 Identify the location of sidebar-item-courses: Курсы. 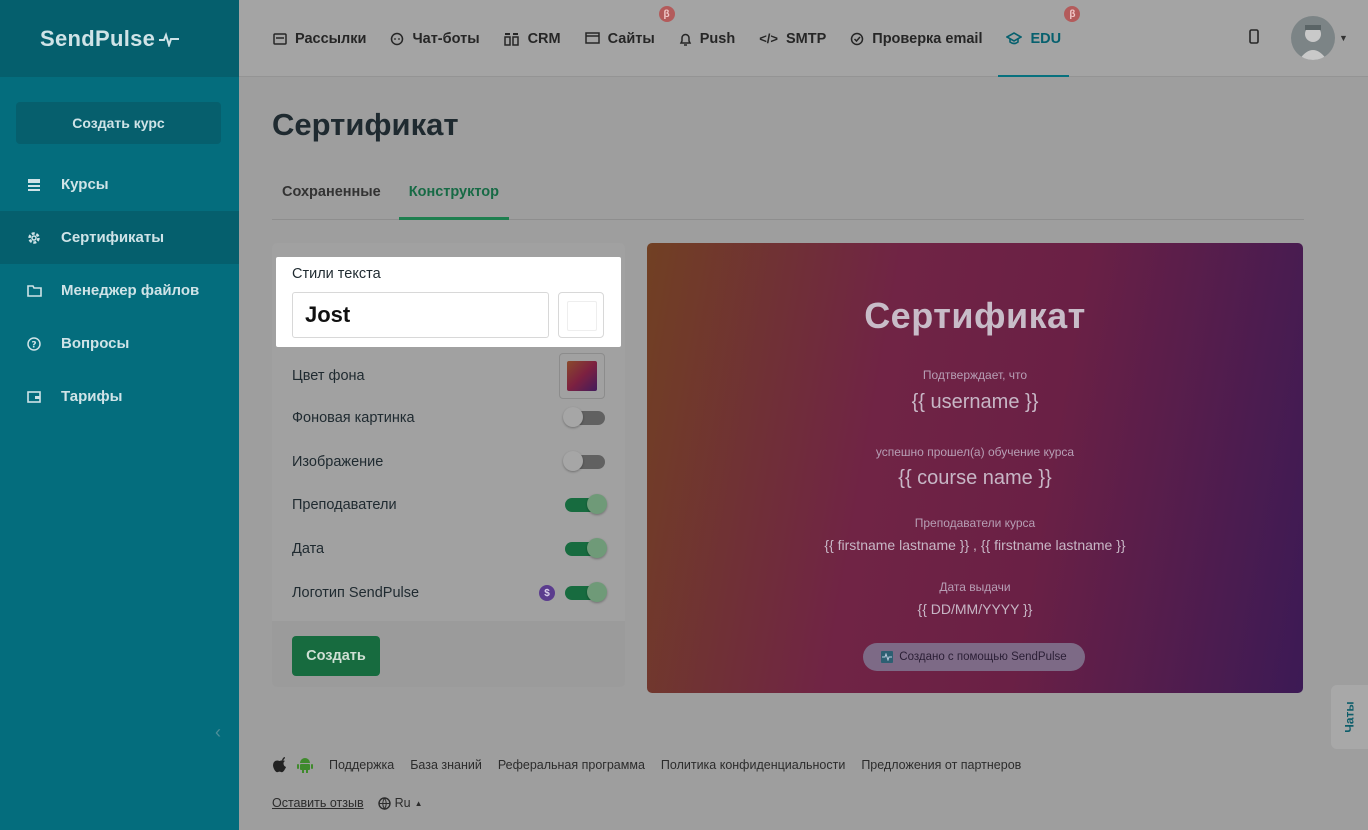
(119, 184).